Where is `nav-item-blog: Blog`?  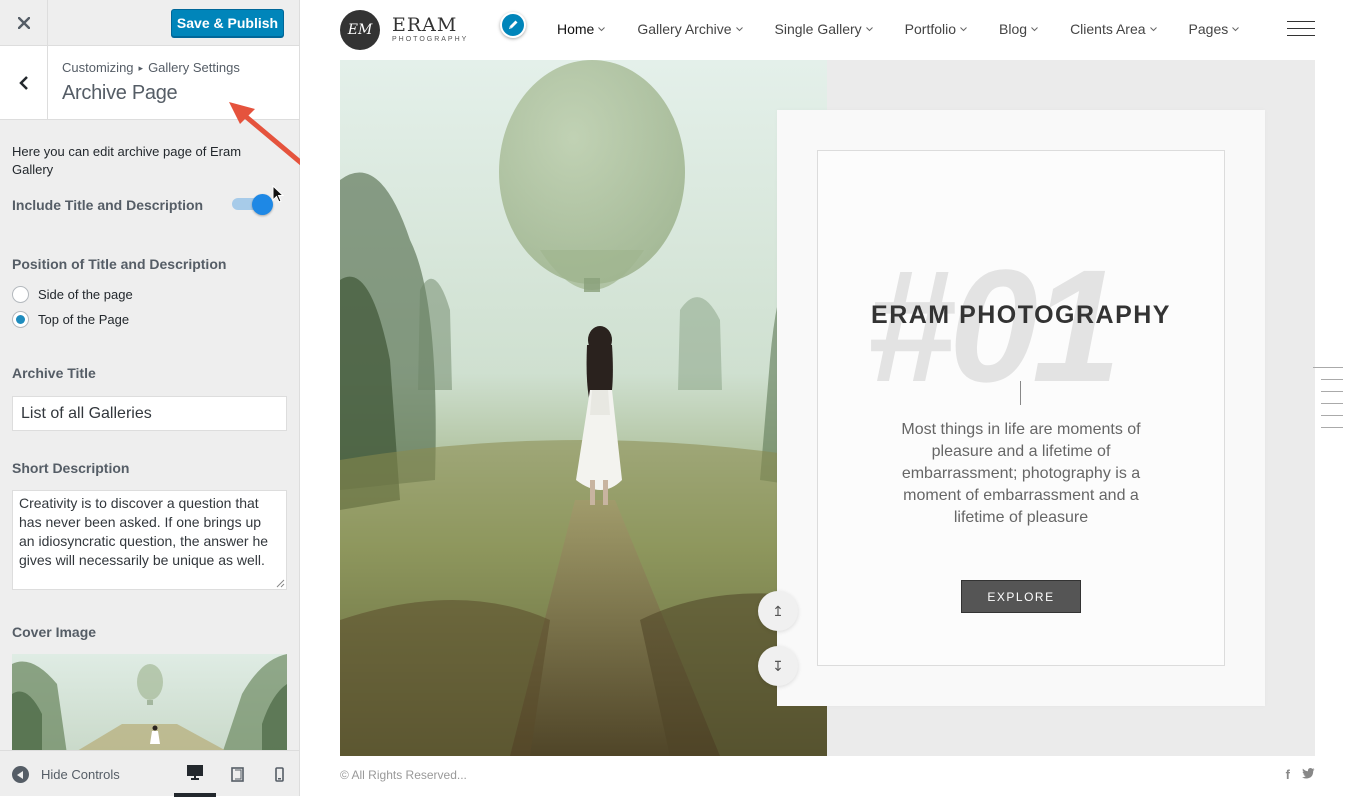 nav-item-blog: Blog is located at coordinates (1018, 29).